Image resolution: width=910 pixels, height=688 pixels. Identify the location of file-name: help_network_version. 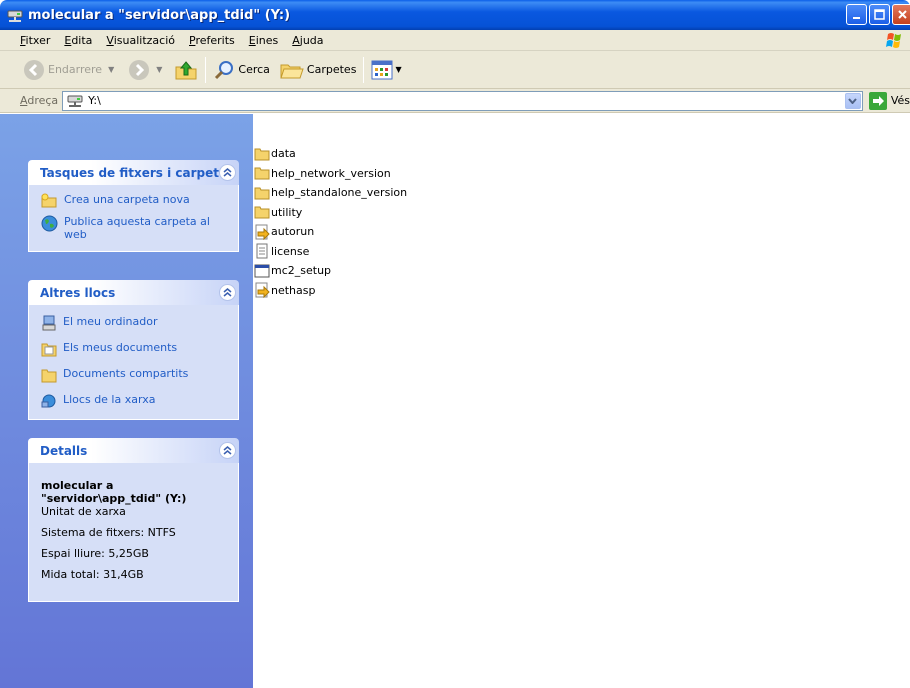
(331, 173).